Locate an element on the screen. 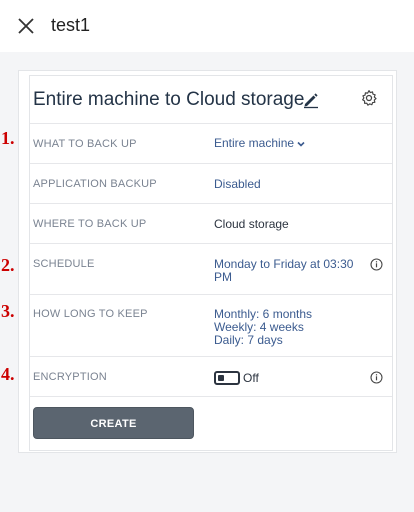 This screenshot has height=512, width=414. chevron-down-icon is located at coordinates (301, 144).